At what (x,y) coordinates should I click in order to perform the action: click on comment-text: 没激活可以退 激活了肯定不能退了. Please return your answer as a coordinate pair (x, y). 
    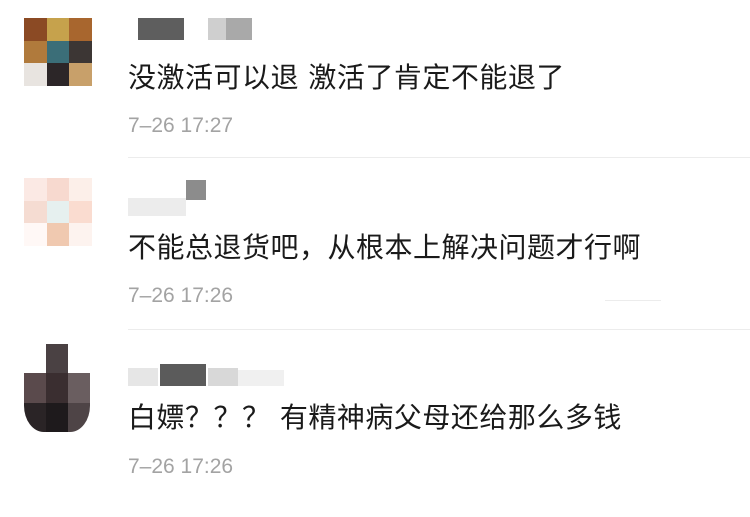
    Looking at the image, I should click on (346, 77).